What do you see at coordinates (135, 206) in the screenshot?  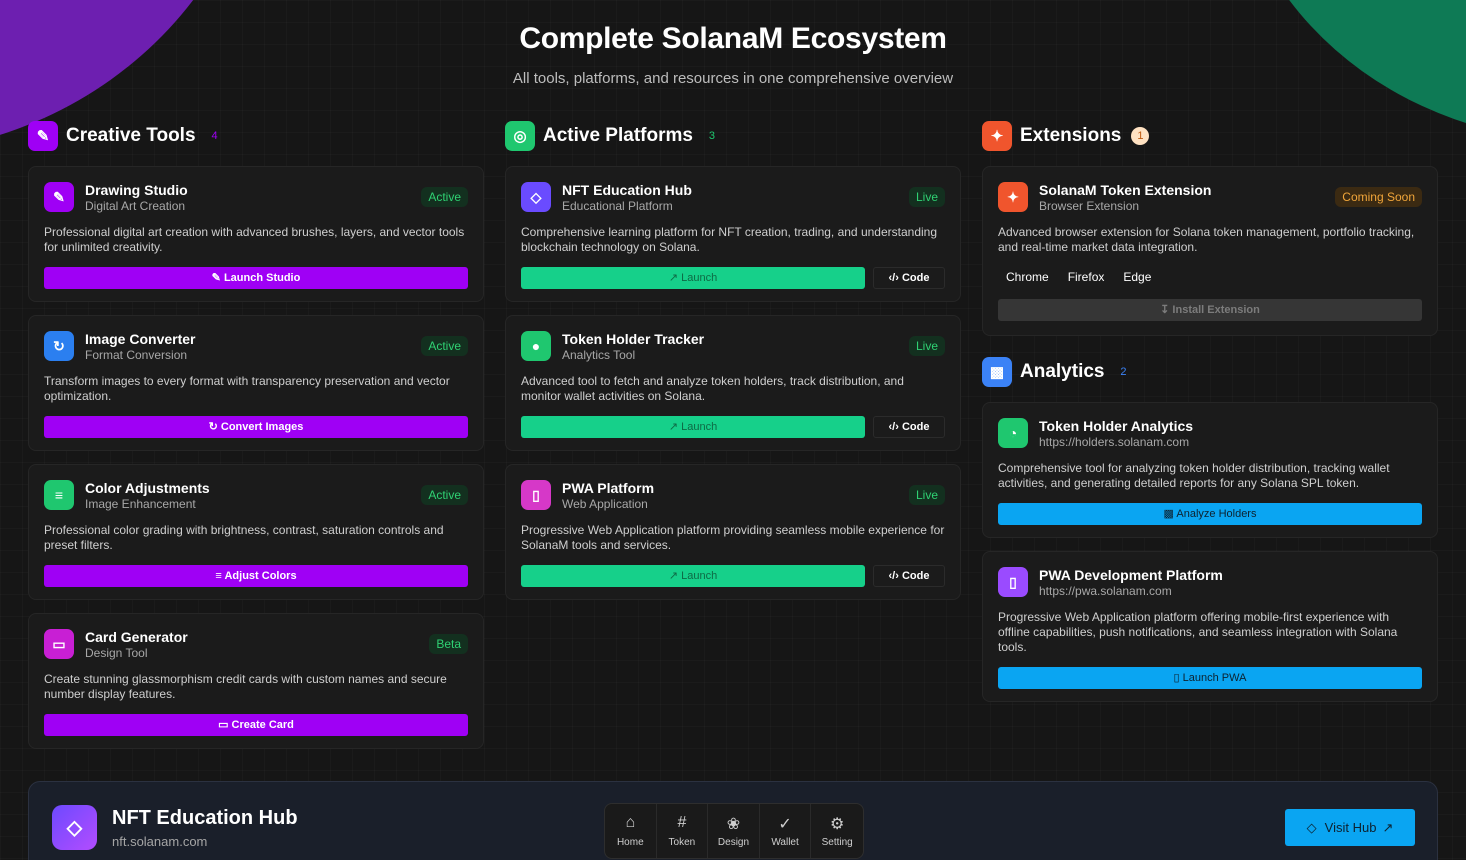 I see `card-subtitle: Digital Art Creation` at bounding box center [135, 206].